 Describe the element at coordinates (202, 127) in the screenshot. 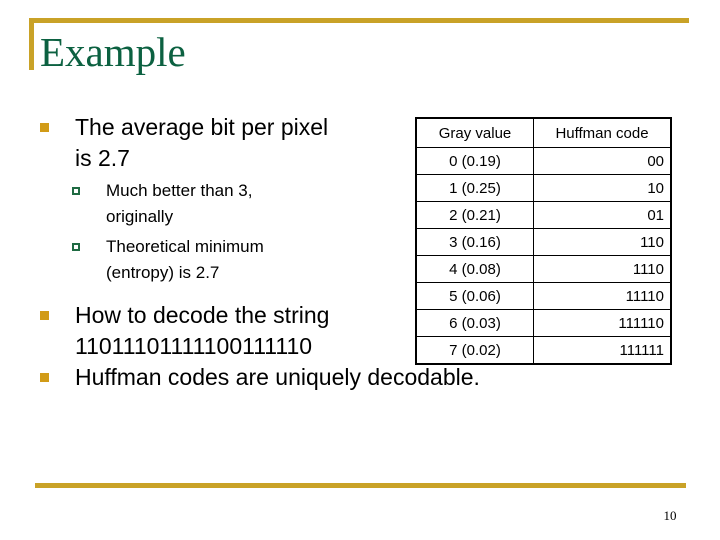

I see `bullet-line: The average bit per pixel` at that location.